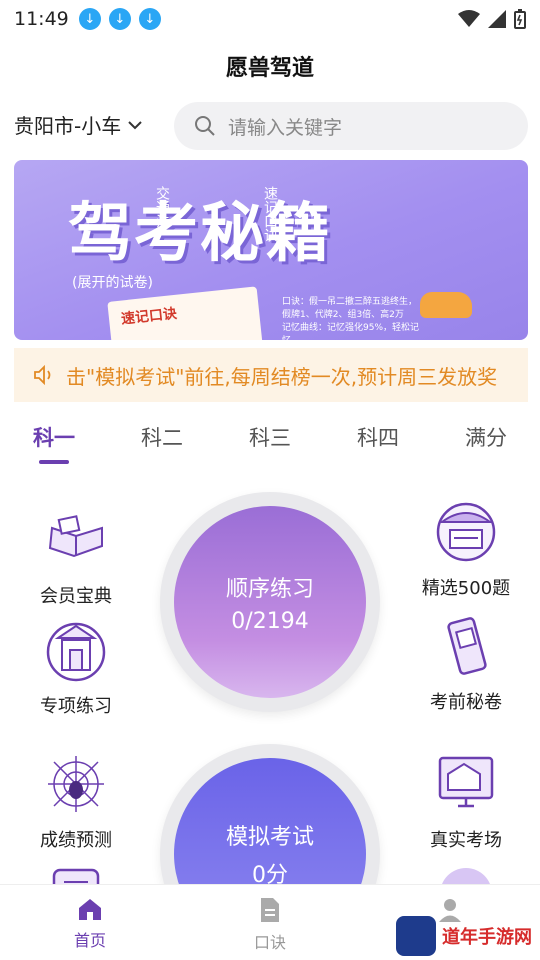 This screenshot has height=960, width=540. Describe the element at coordinates (269, 942) in the screenshot. I see `nav-label: 口诀` at that location.